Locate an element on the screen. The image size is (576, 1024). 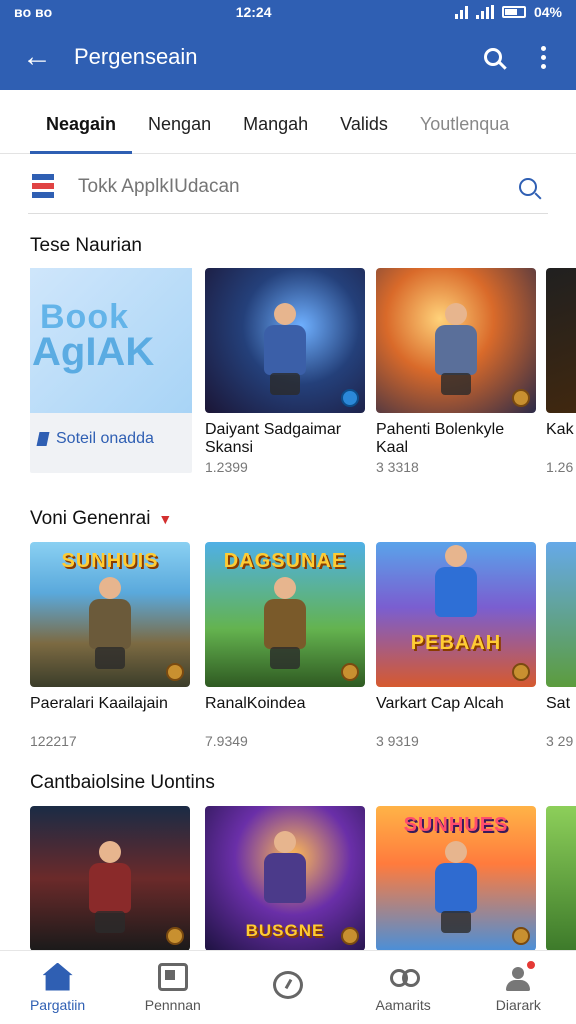
app-card: PEBAAH Varkart Cap Alcah 3 9319 is located at coordinates (456, 645).